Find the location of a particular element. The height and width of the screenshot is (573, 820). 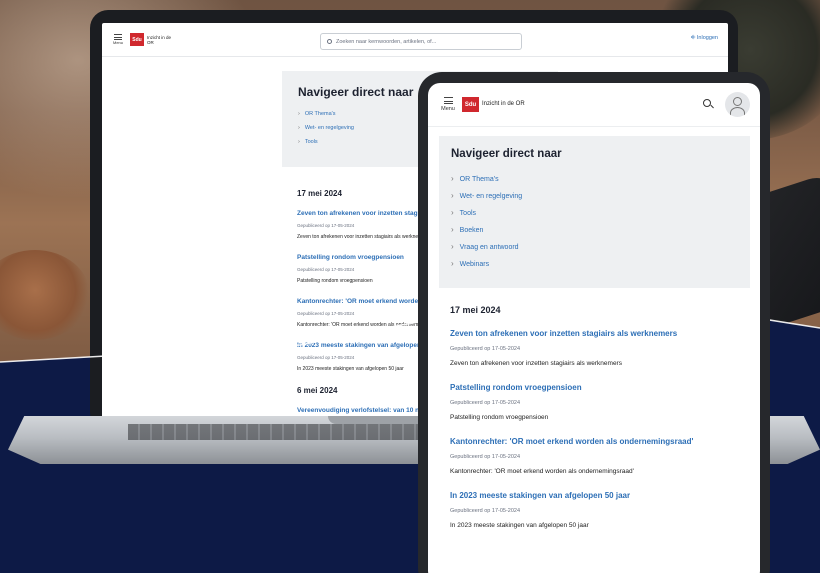

nav-title: Navigeer direct naar is located at coordinates (506, 154).